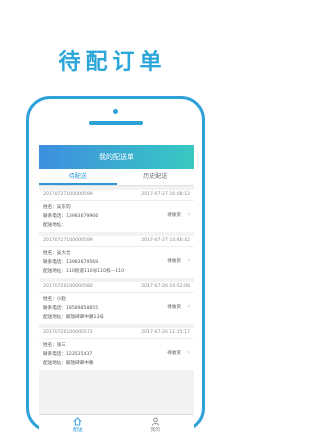  What do you see at coordinates (116, 123) in the screenshot?
I see `speaker-slot` at bounding box center [116, 123].